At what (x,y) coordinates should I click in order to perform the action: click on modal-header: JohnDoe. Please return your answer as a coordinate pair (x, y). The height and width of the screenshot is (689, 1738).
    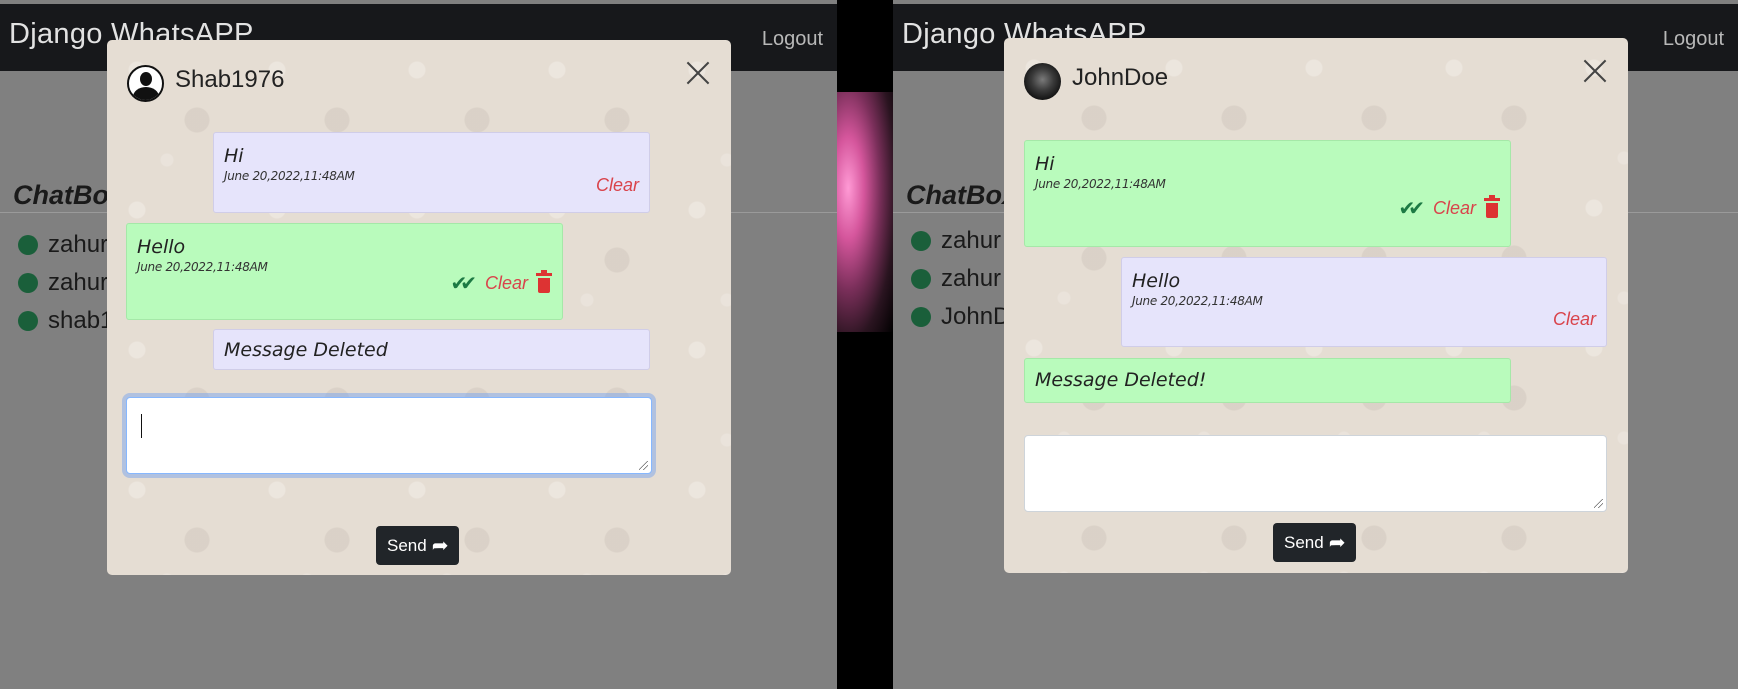
    Looking at the image, I should click on (1316, 83).